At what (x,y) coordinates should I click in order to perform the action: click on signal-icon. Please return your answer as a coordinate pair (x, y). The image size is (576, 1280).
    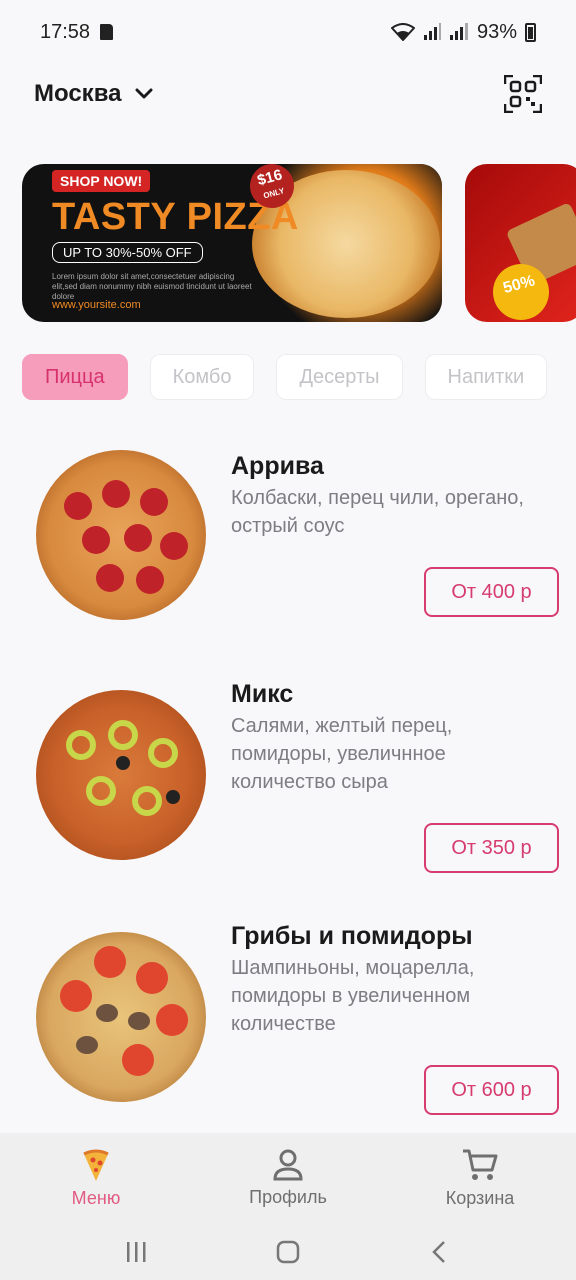
    Looking at the image, I should click on (432, 31).